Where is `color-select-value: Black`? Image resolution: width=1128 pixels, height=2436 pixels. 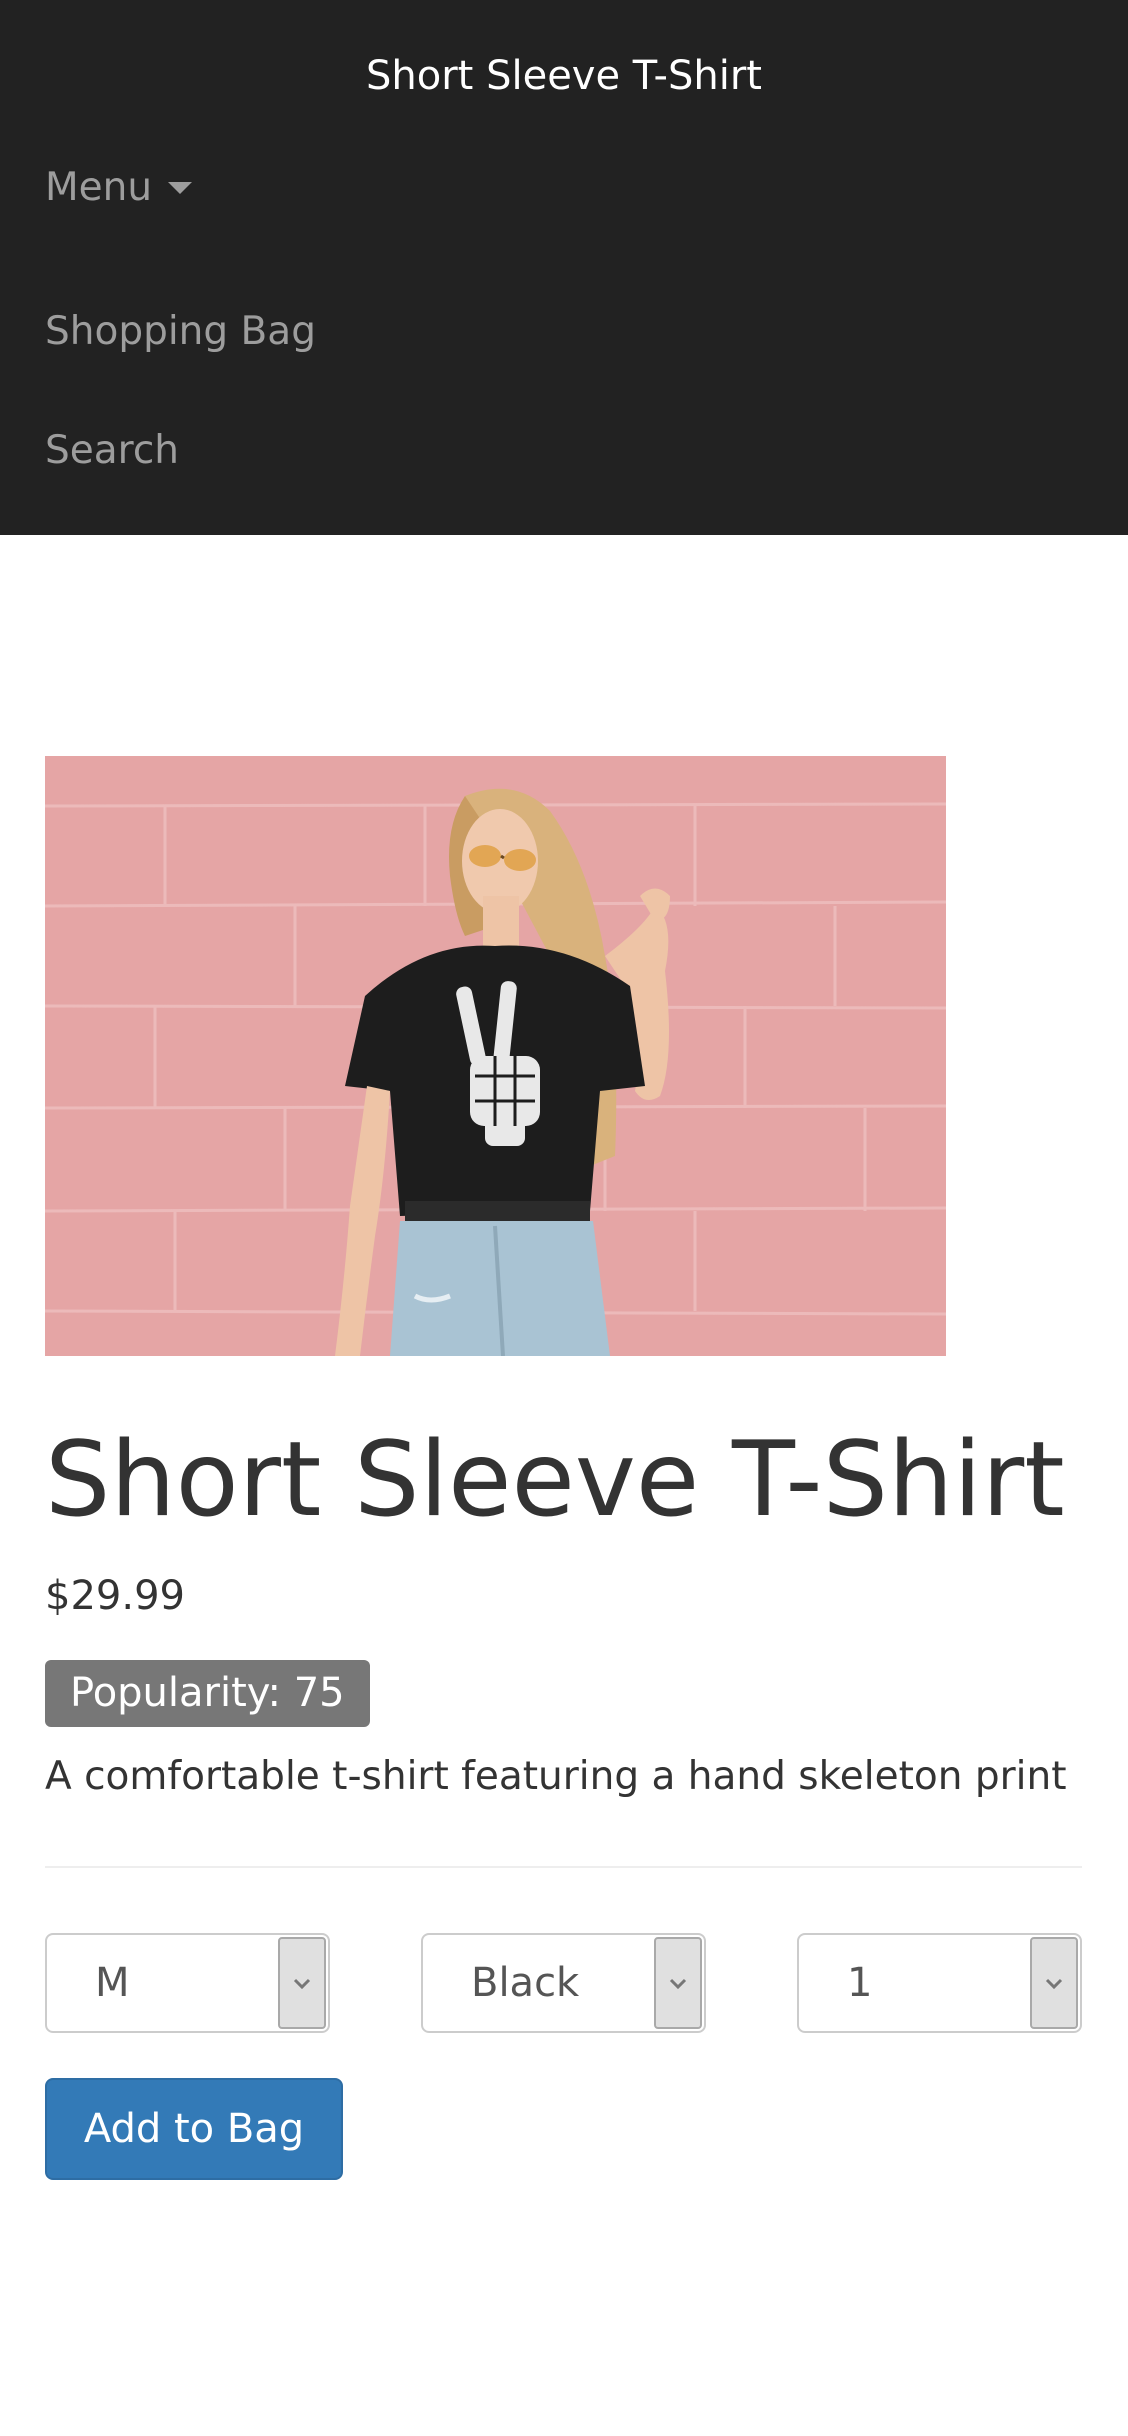 color-select-value: Black is located at coordinates (525, 1983).